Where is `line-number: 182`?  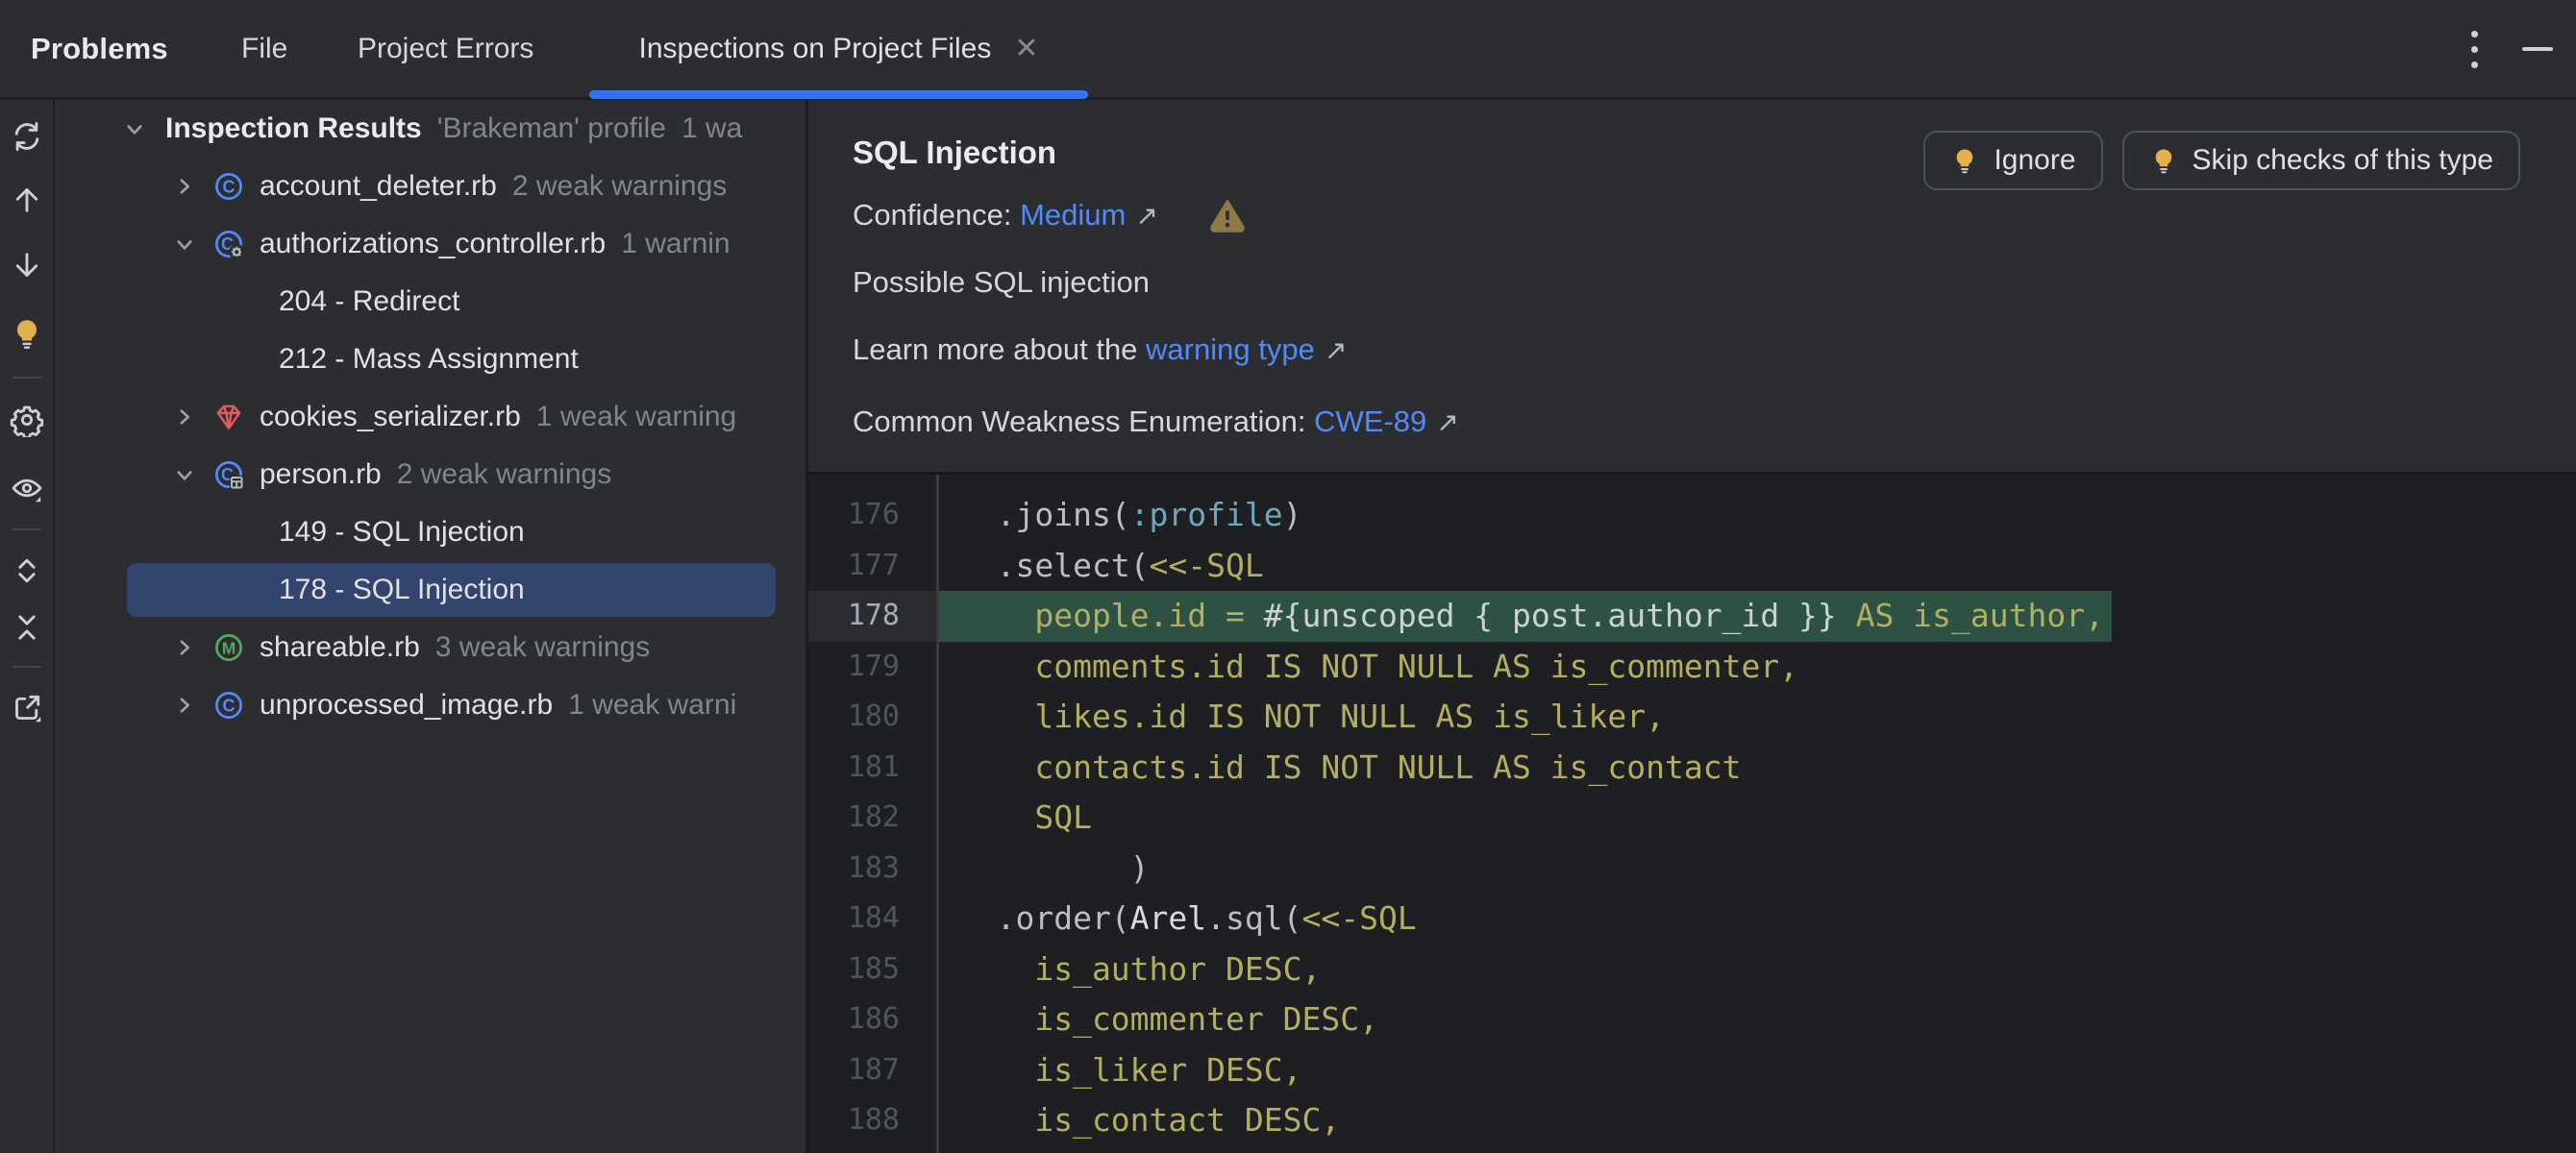
line-number: 182 is located at coordinates (873, 817).